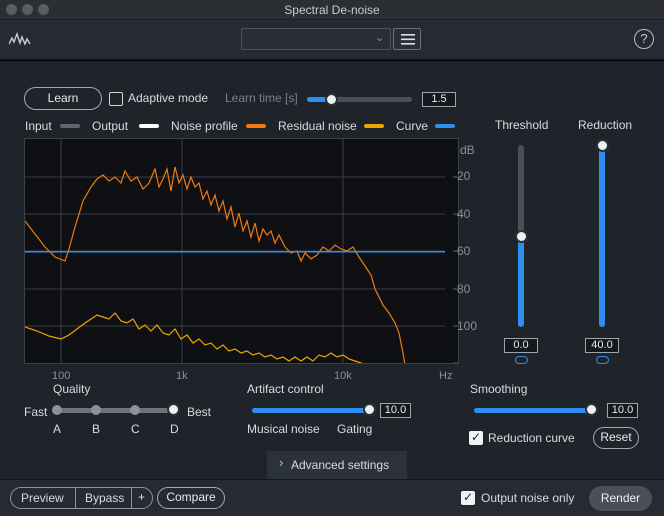  What do you see at coordinates (622, 410) in the screenshot?
I see `smoothing-value: 10.0` at bounding box center [622, 410].